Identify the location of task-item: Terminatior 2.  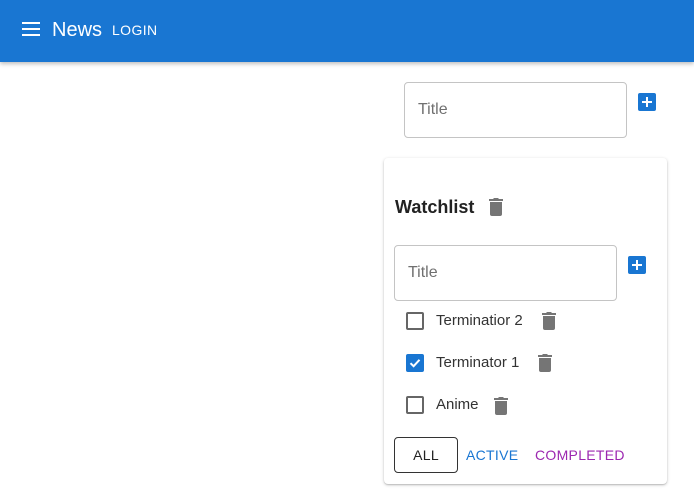
(525, 321).